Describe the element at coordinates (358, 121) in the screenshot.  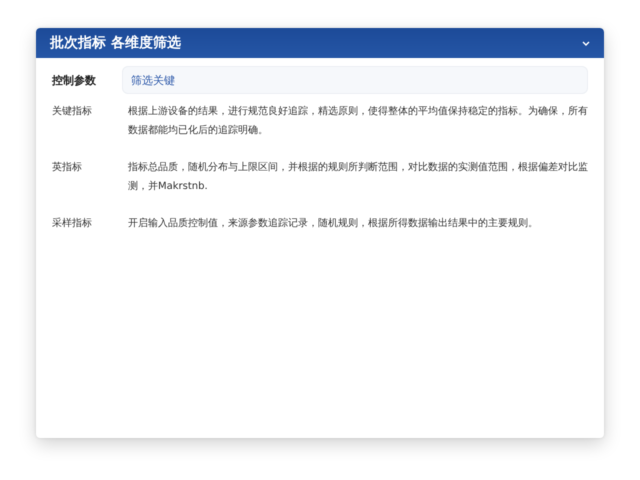
I see `row-description: 根据上游设备的结果，进行规范良好追踪，精选原则，使得整体的平均值保持稳定的指标。为确保，所有数据都能均已化后的追踪明确。` at that location.